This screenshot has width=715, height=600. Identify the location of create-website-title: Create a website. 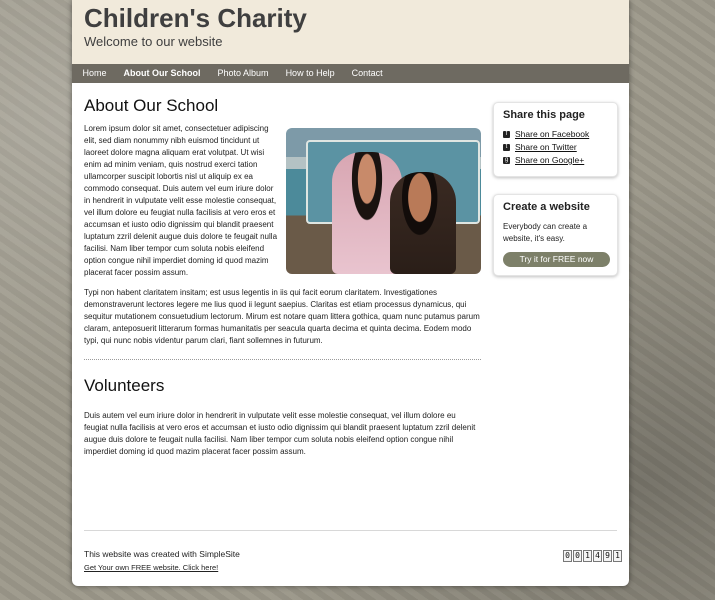
(546, 207).